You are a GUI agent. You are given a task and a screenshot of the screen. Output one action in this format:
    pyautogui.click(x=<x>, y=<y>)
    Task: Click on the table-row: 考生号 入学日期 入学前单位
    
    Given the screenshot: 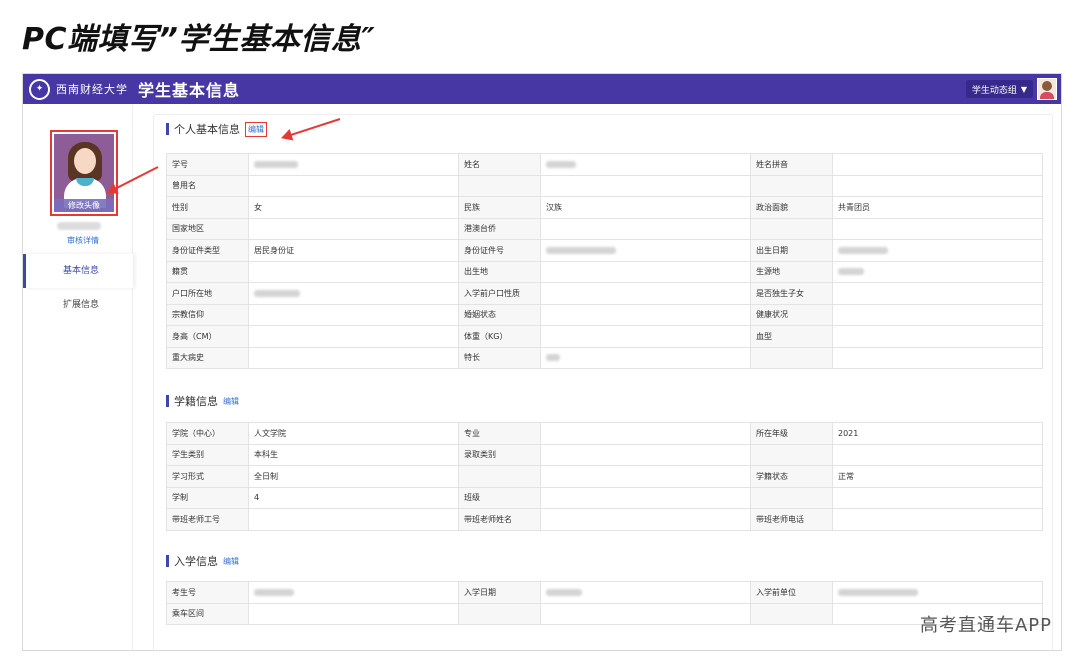 What is the action you would take?
    pyautogui.click(x=604, y=592)
    